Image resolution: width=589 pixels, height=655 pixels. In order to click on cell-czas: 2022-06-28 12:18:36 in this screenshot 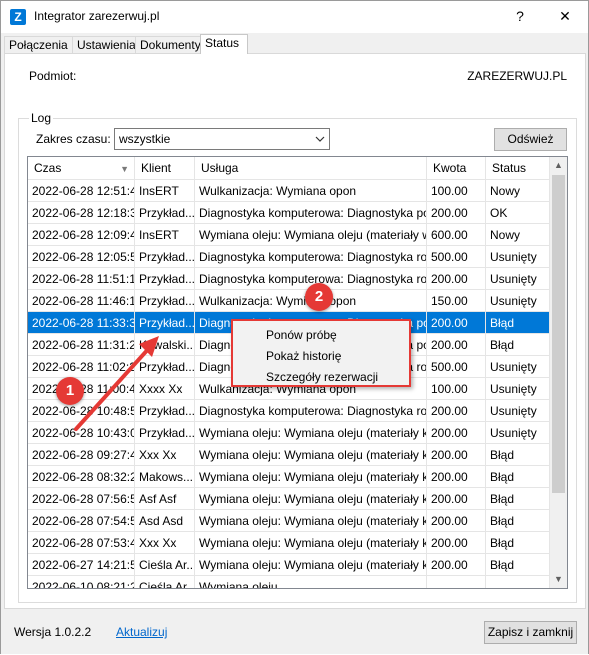, I will do `click(81, 213)`.